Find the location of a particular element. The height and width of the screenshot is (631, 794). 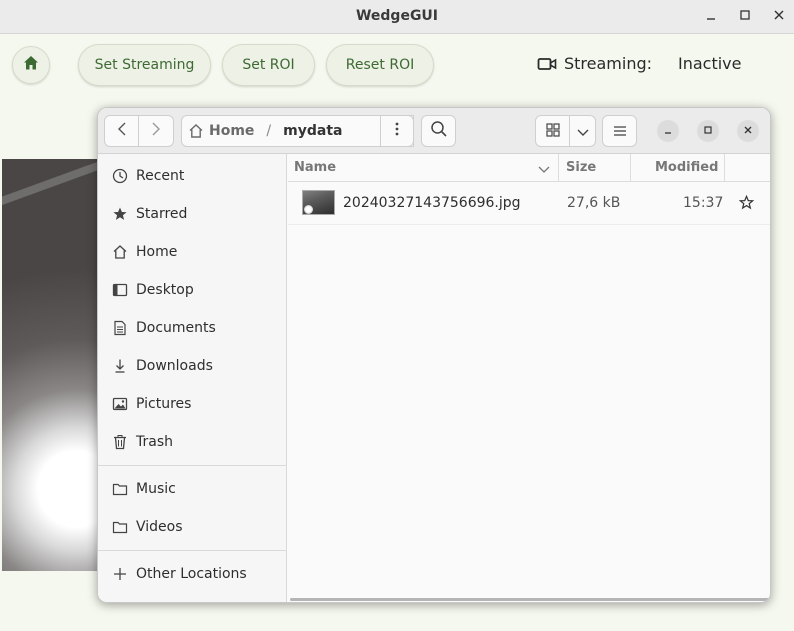

close-button is located at coordinates (779, 17).